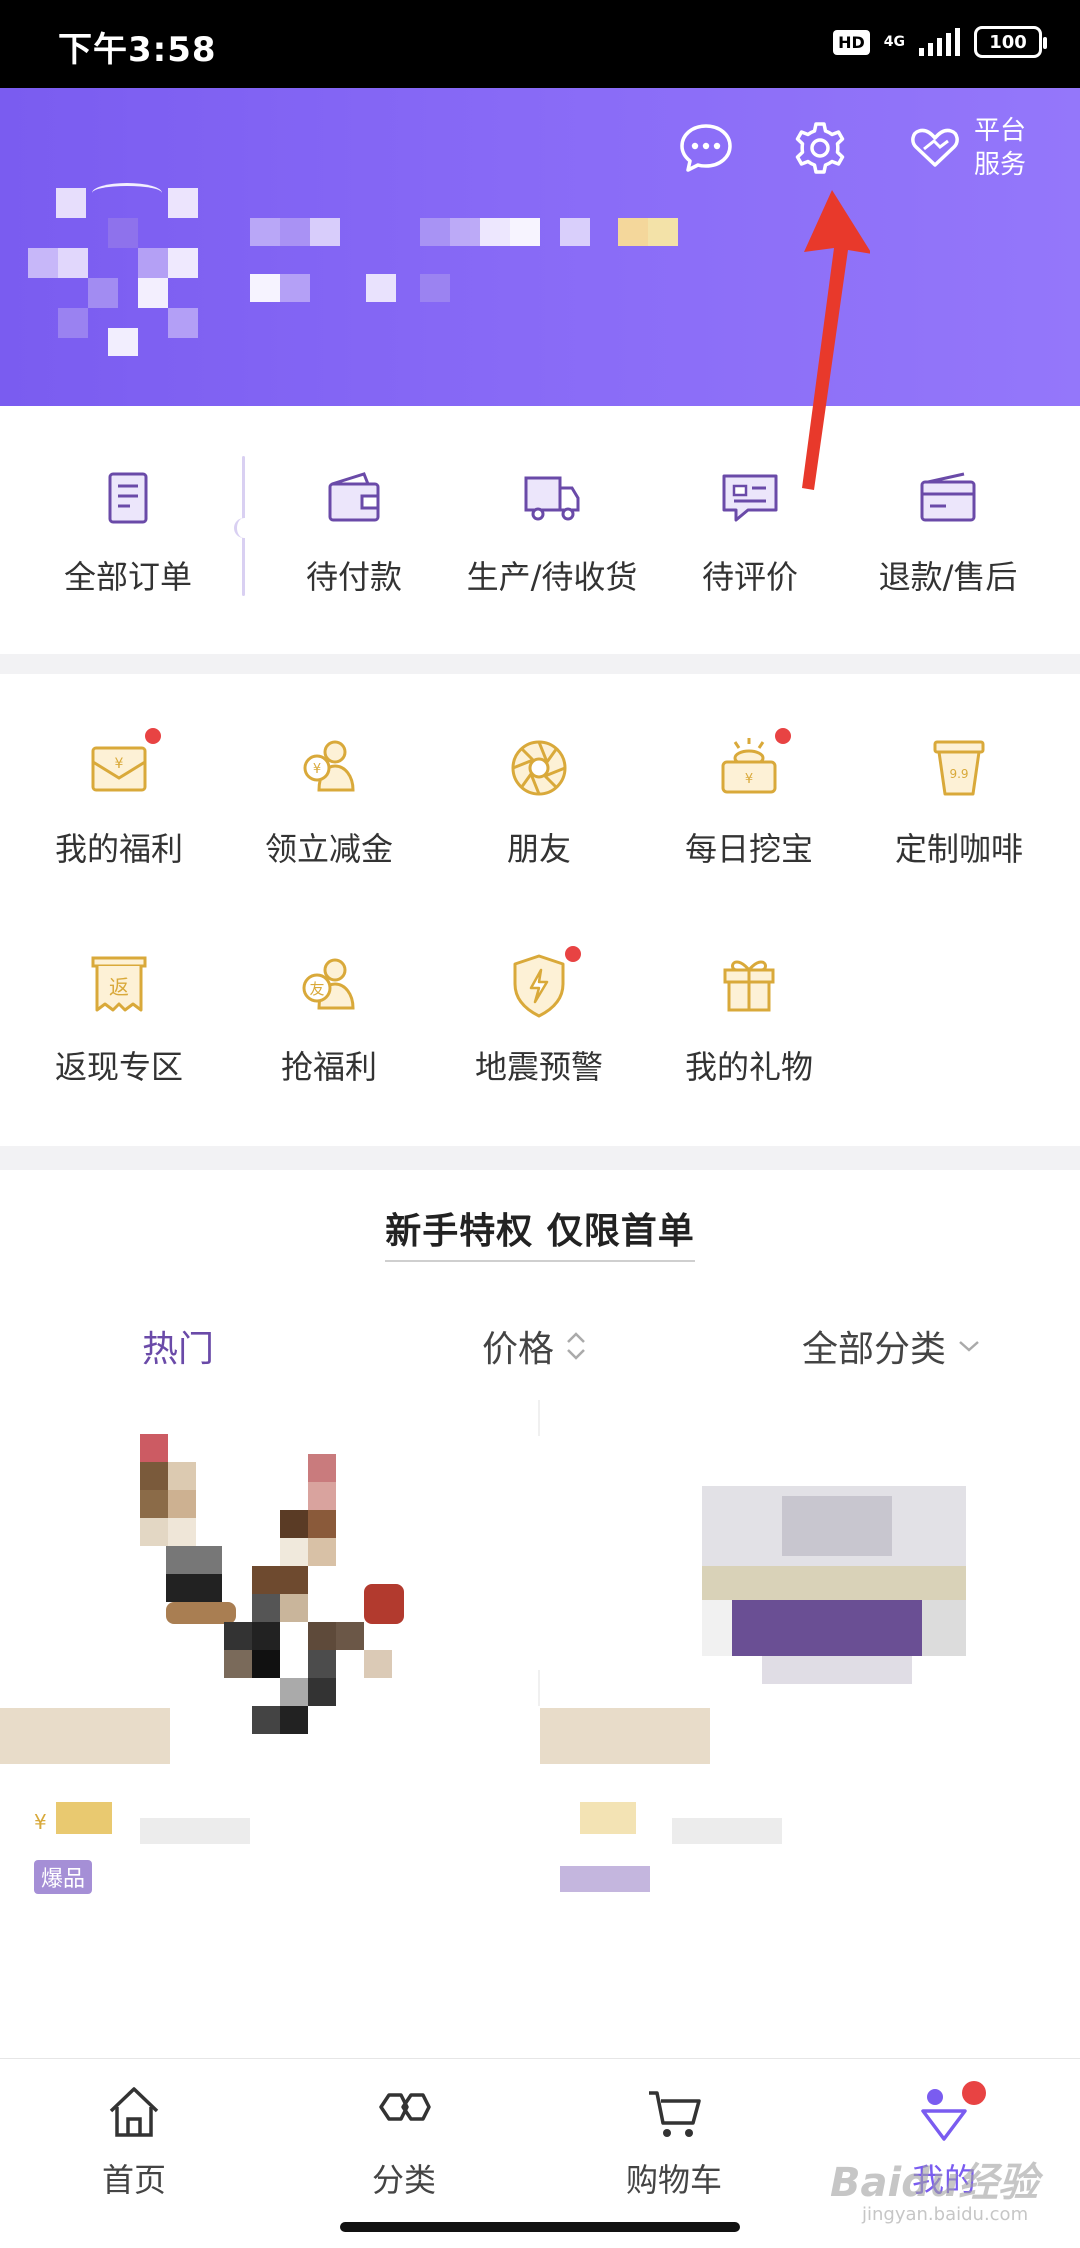 The image size is (1080, 2248). What do you see at coordinates (1000, 165) in the screenshot?
I see `platform-line-2: 服务` at bounding box center [1000, 165].